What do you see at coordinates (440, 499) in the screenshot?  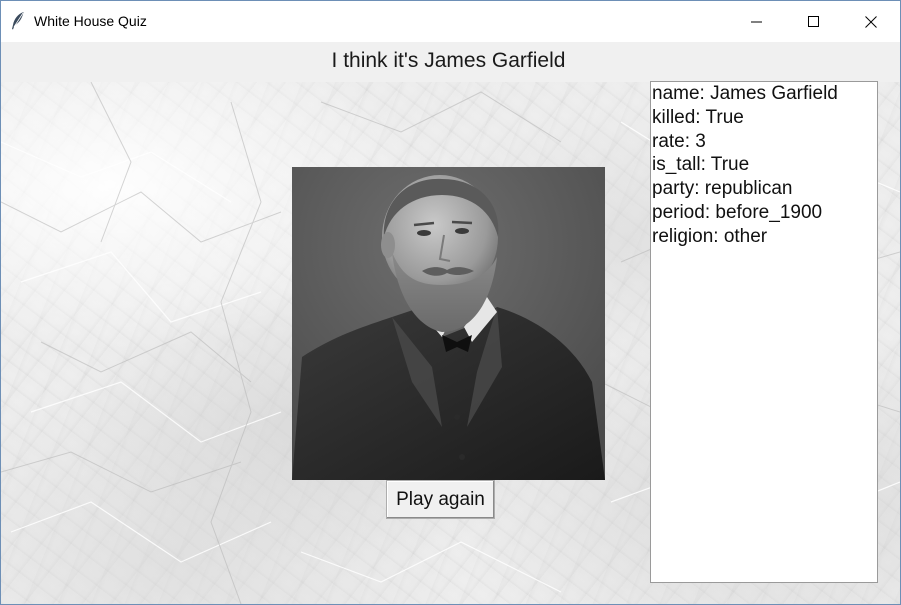 I see `play-again-button: Play again` at bounding box center [440, 499].